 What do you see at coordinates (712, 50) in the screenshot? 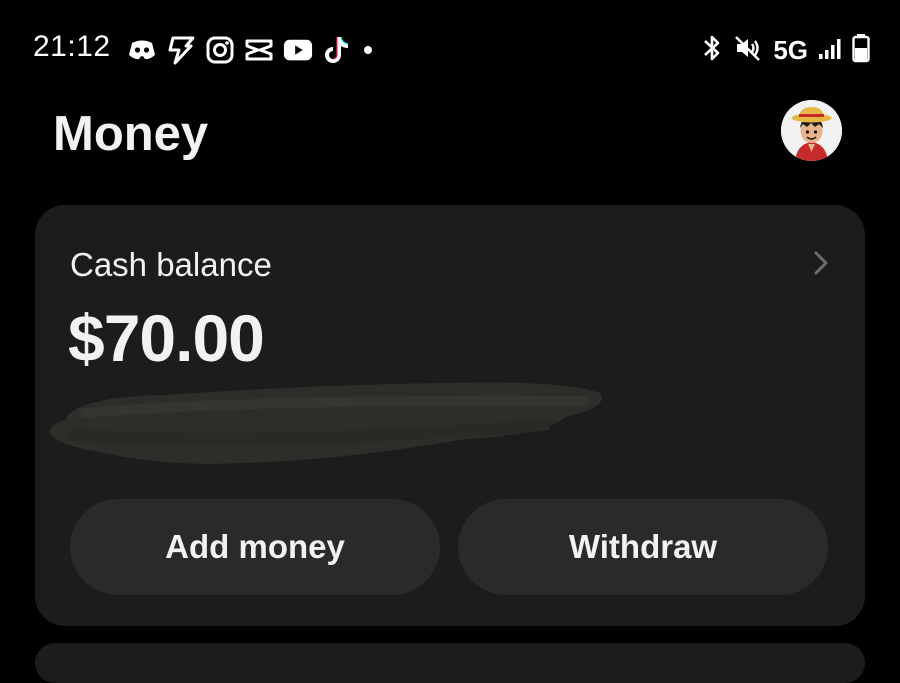
I see `bluetooth-icon` at bounding box center [712, 50].